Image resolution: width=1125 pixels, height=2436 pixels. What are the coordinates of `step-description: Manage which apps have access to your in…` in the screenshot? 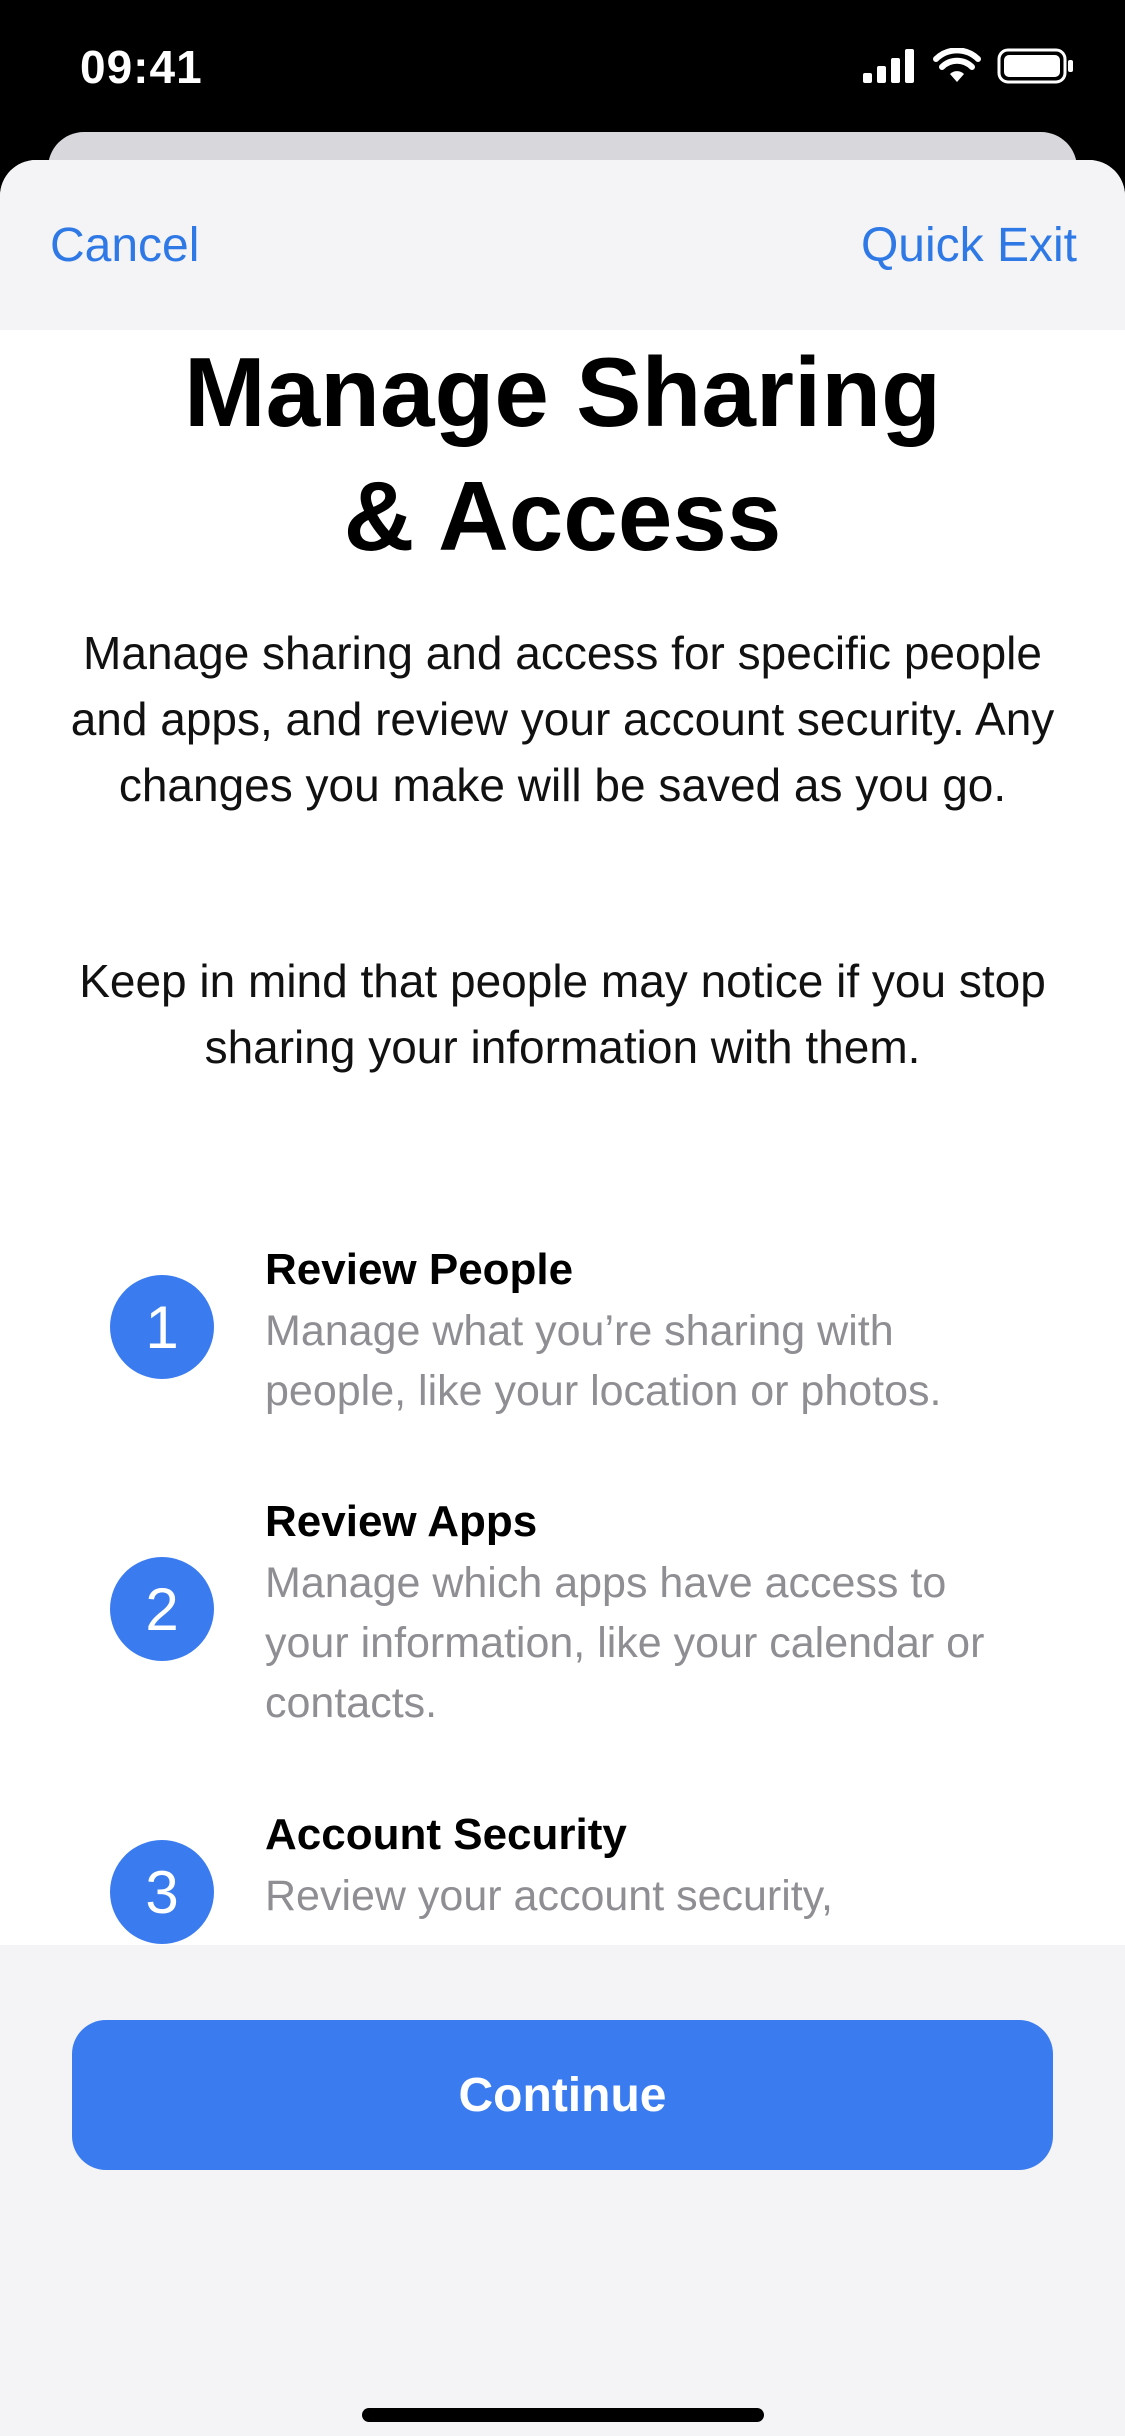 It's located at (625, 1643).